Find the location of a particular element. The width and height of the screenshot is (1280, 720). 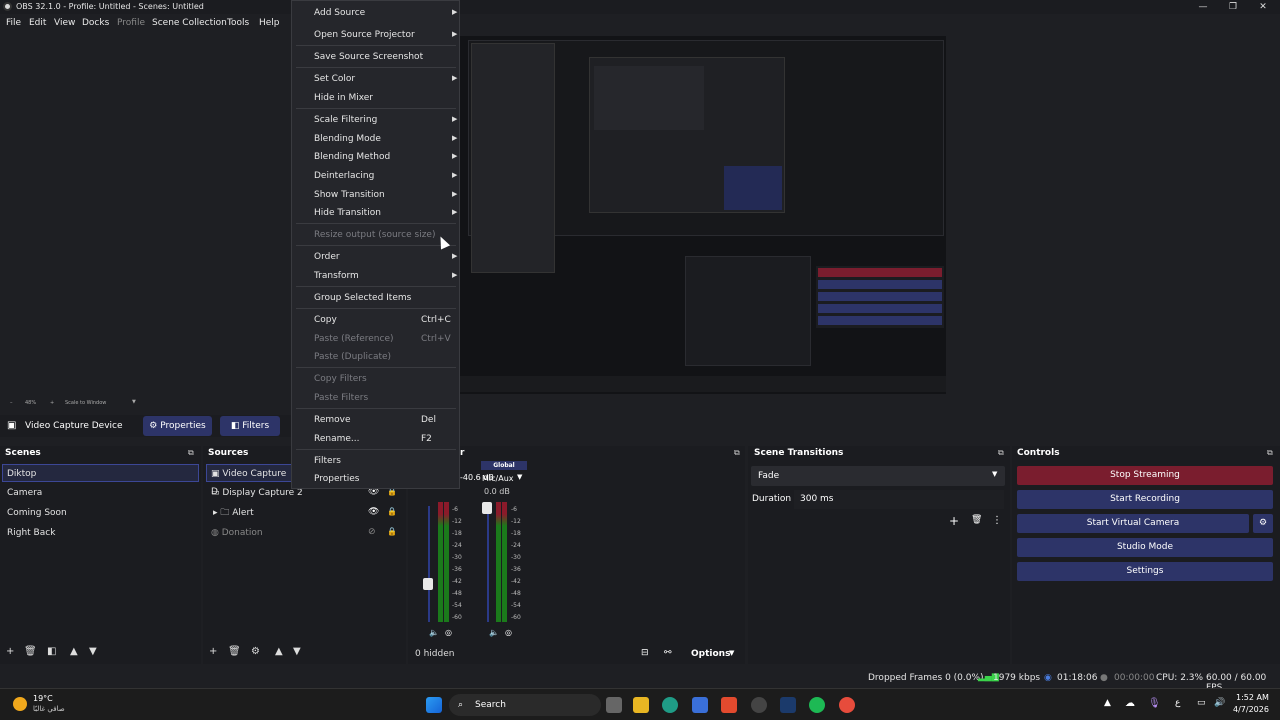

scene-item: Right Back is located at coordinates (100, 533).